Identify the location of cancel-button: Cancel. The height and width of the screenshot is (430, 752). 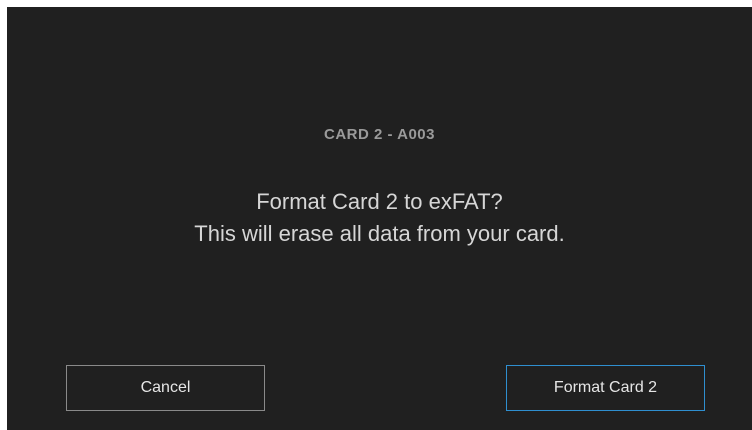
(165, 388).